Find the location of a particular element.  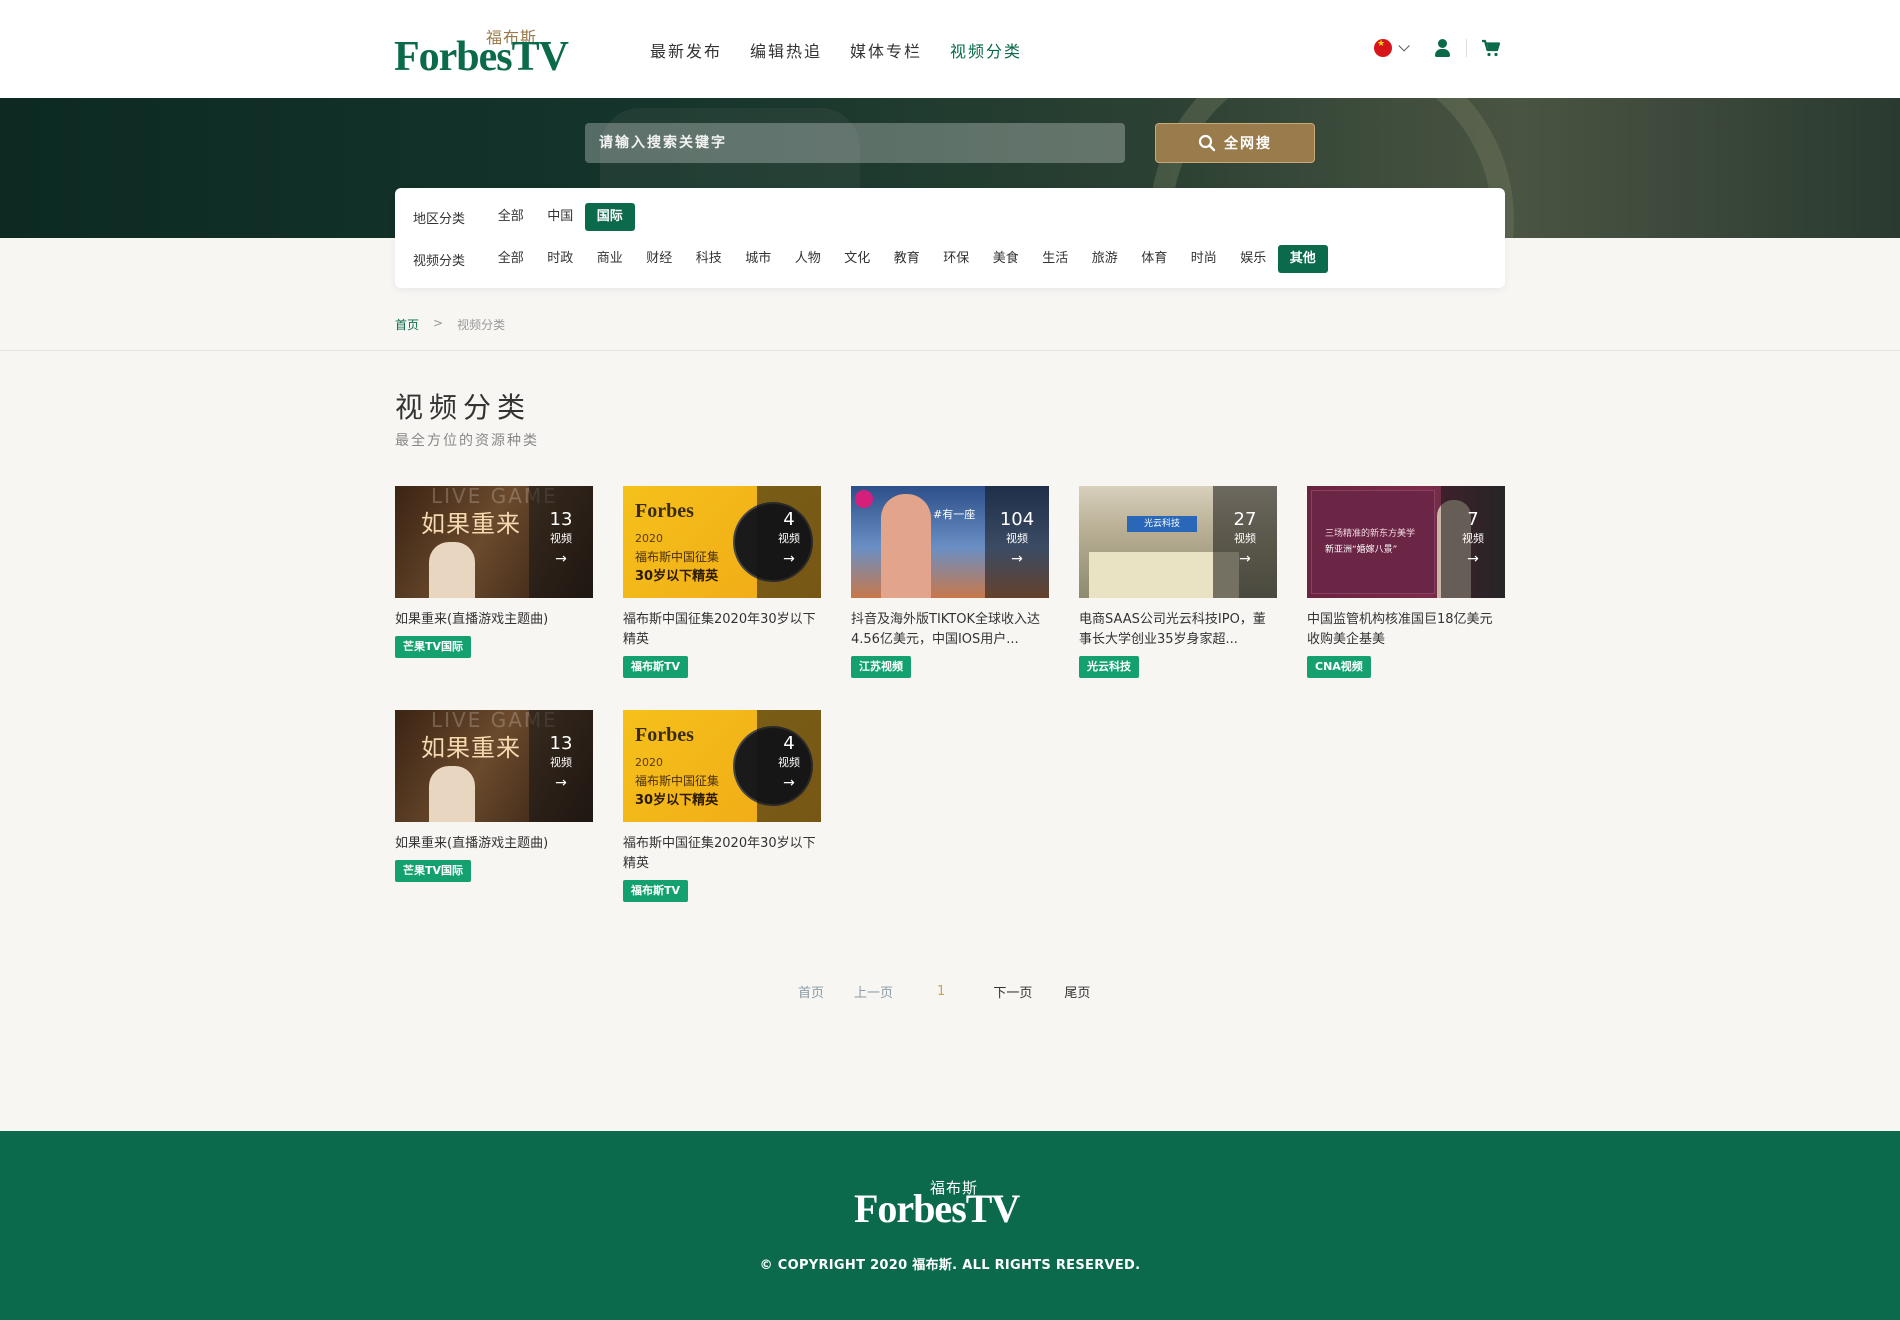

user-icon is located at coordinates (1443, 48).